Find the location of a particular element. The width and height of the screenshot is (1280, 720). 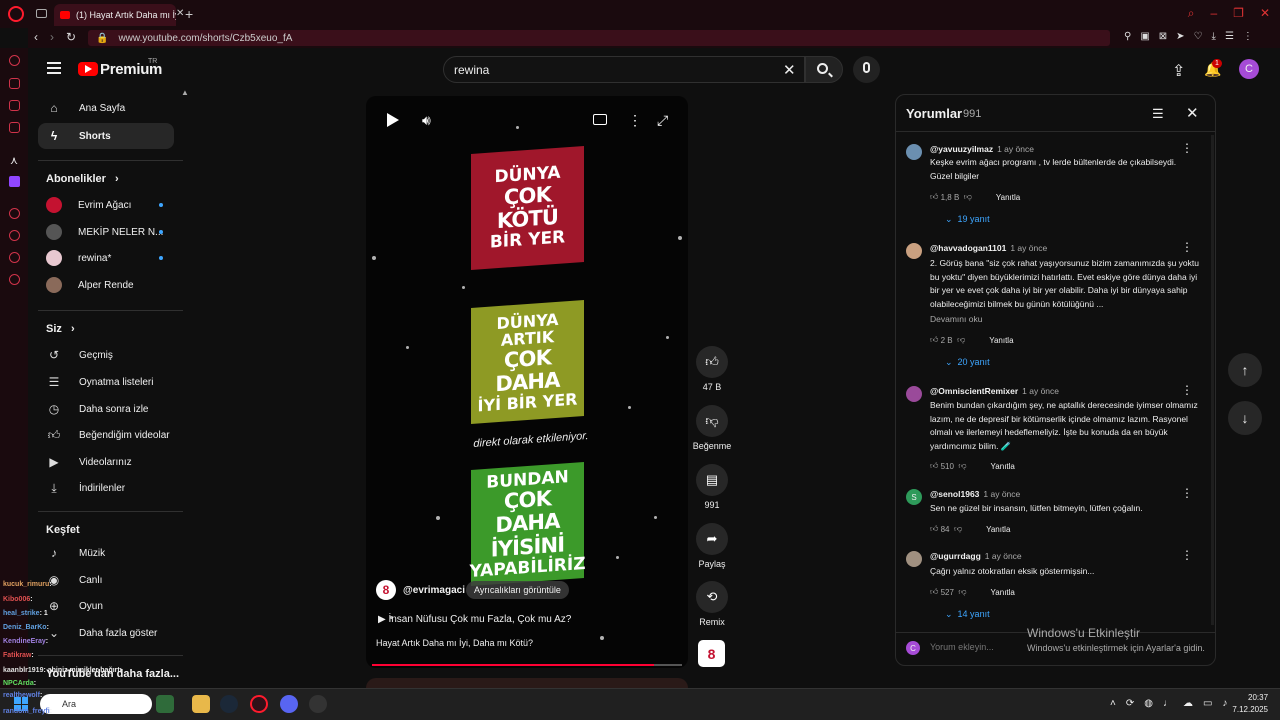

shield-icon: ⊠ is located at coordinates (1163, 36).